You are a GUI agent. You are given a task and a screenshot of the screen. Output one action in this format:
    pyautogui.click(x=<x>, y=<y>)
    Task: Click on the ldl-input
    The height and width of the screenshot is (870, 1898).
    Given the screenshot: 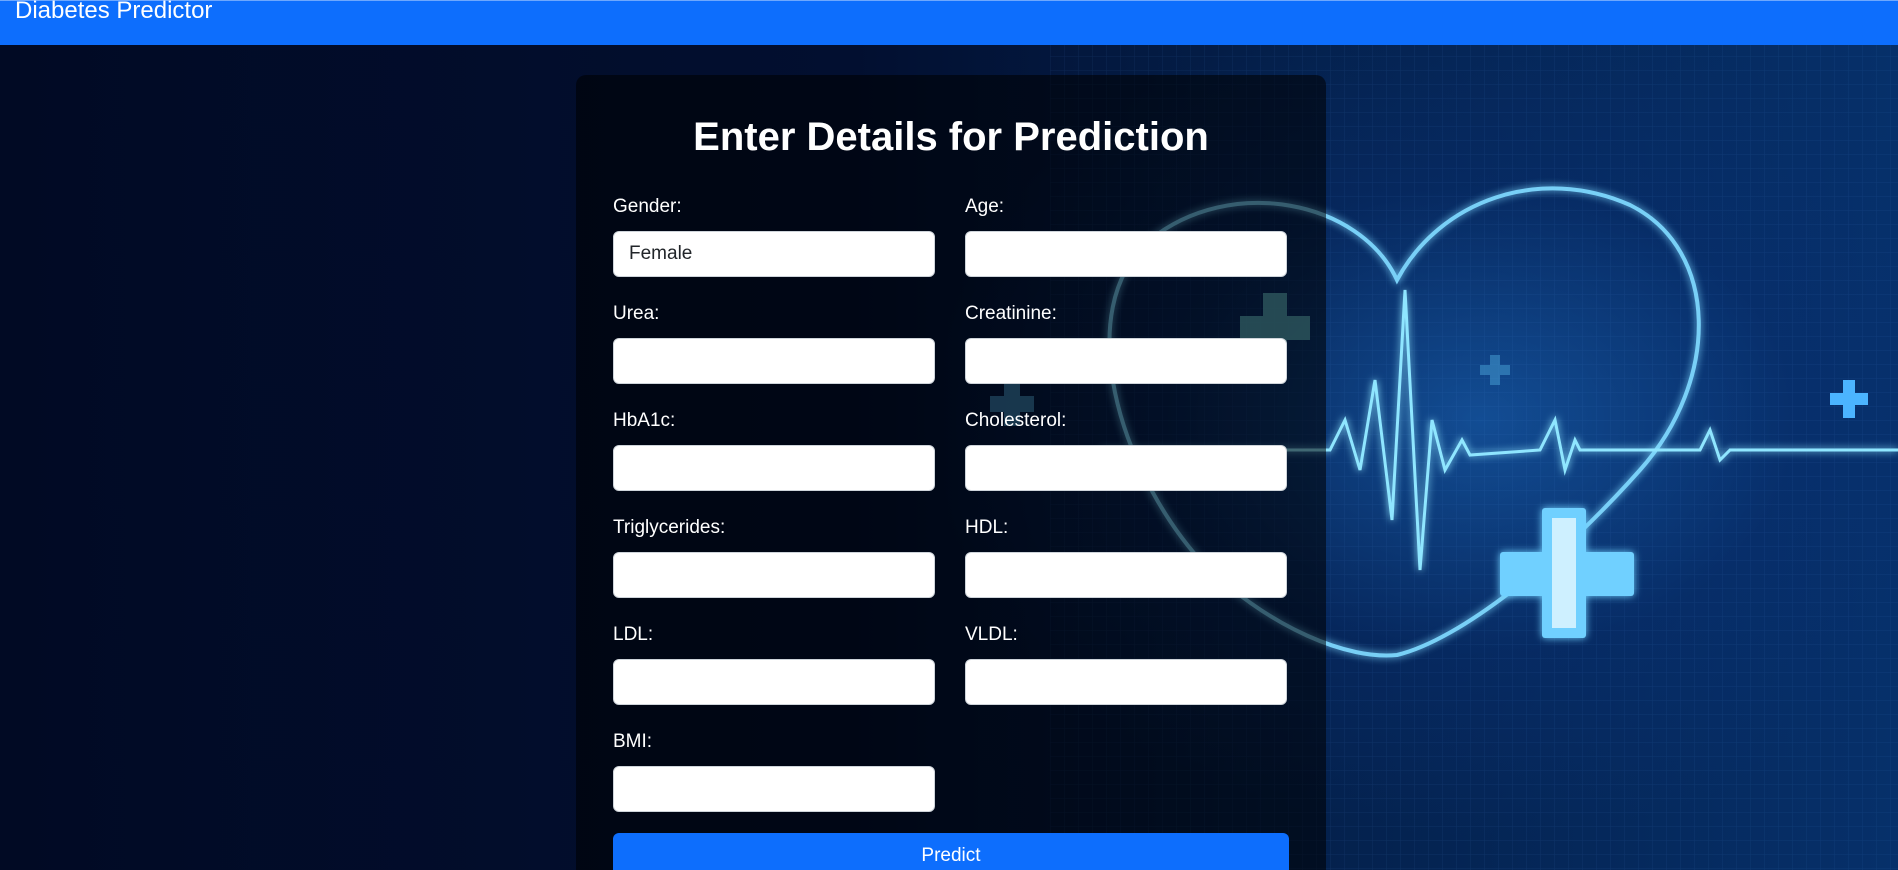 What is the action you would take?
    pyautogui.click(x=774, y=682)
    